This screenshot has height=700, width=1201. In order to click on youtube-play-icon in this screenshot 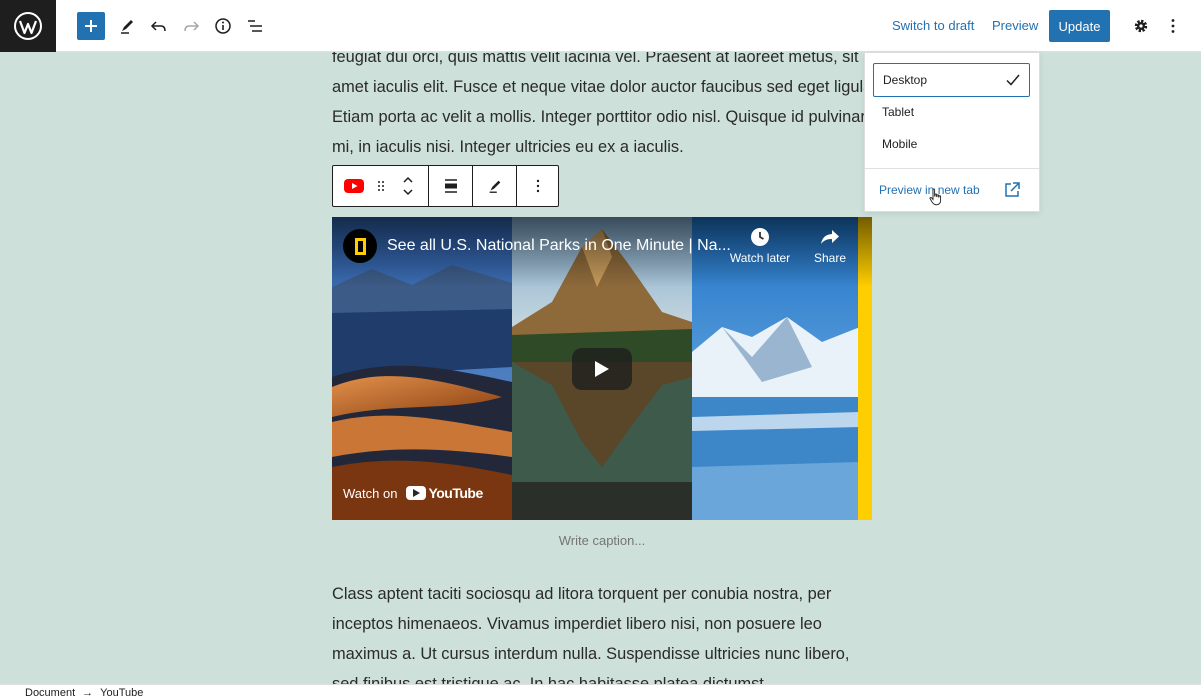, I will do `click(416, 493)`.